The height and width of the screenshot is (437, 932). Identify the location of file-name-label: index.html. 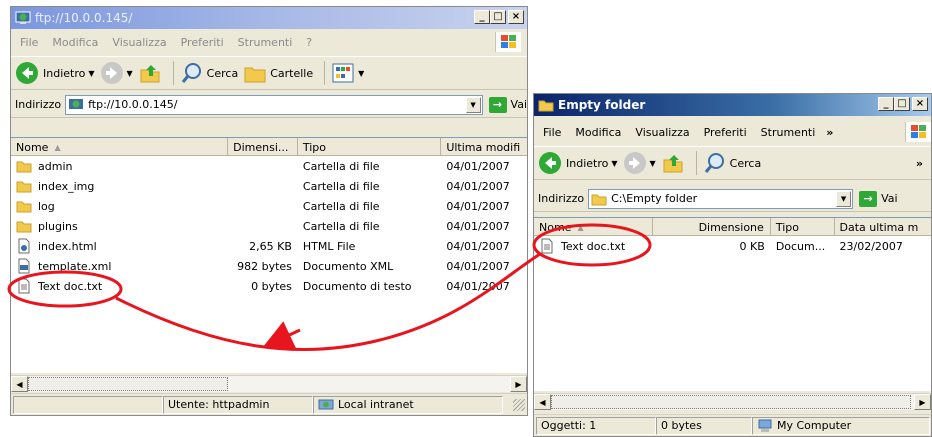
(67, 246).